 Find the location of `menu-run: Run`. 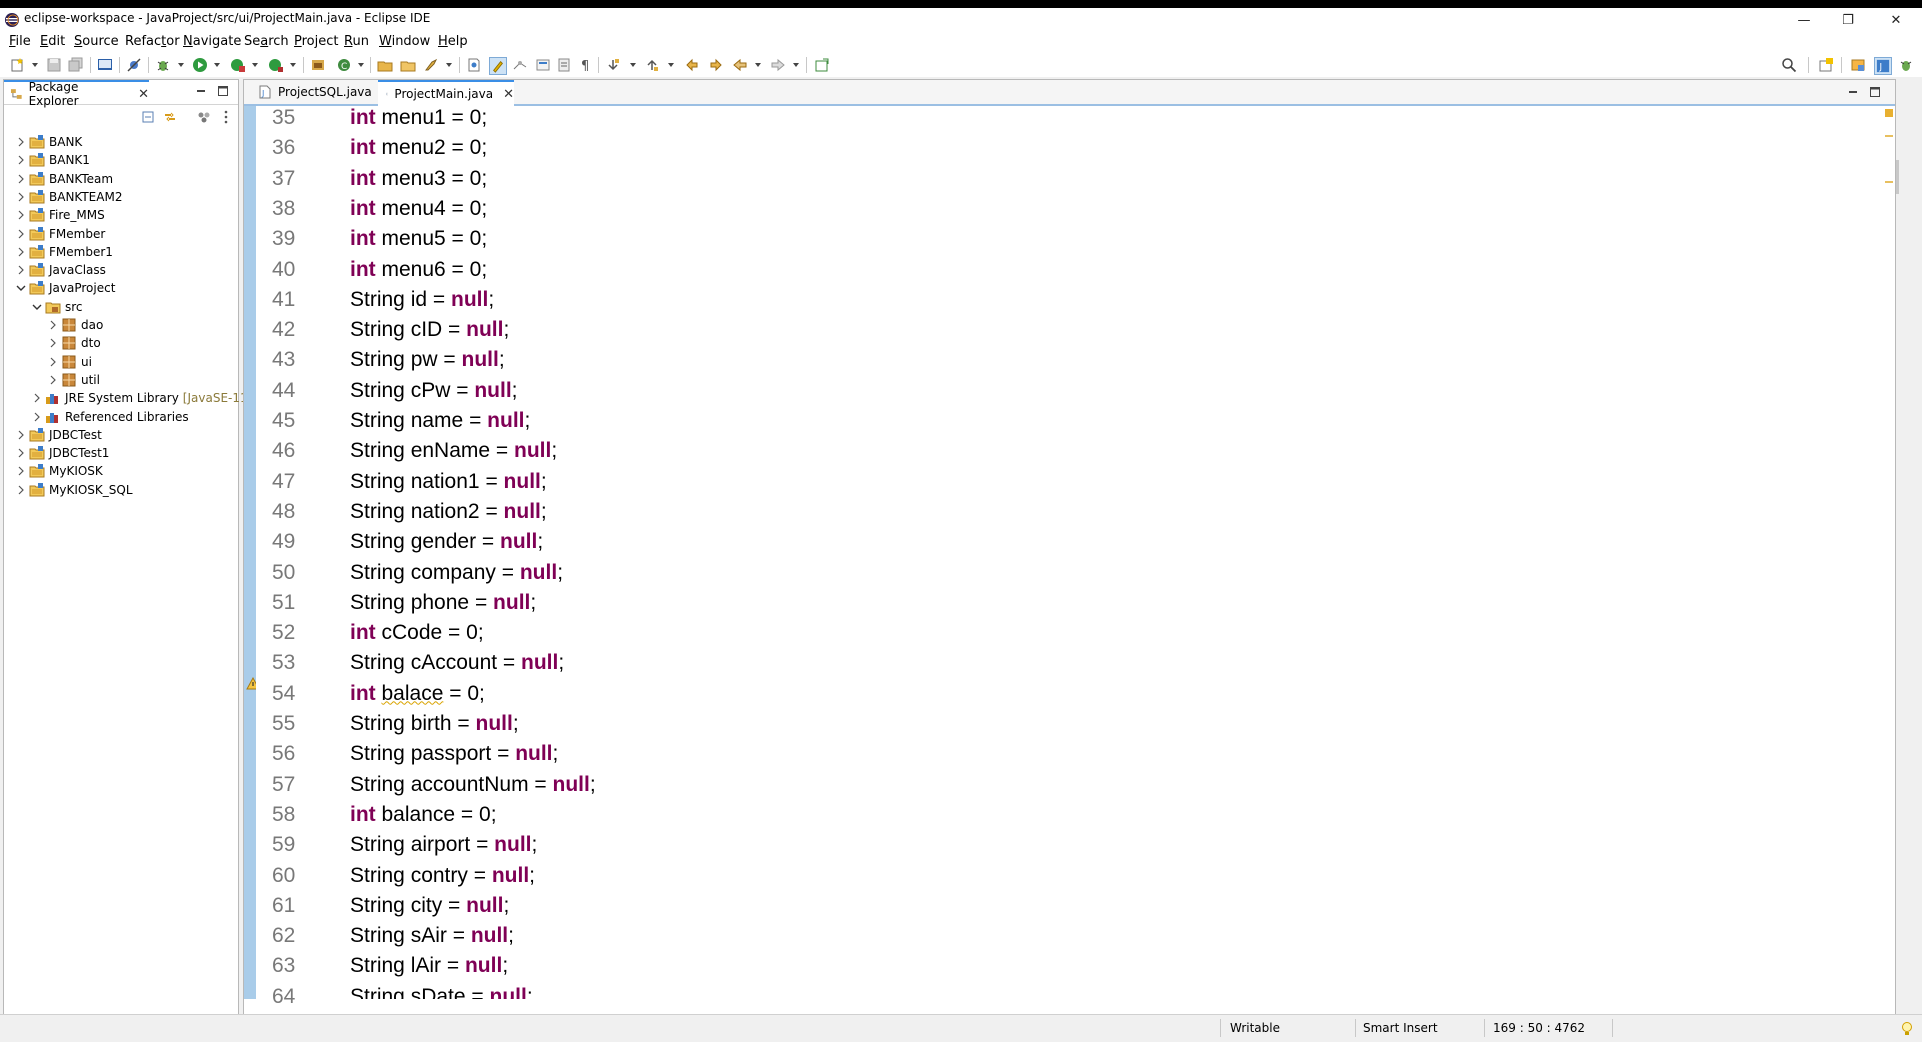

menu-run: Run is located at coordinates (356, 41).